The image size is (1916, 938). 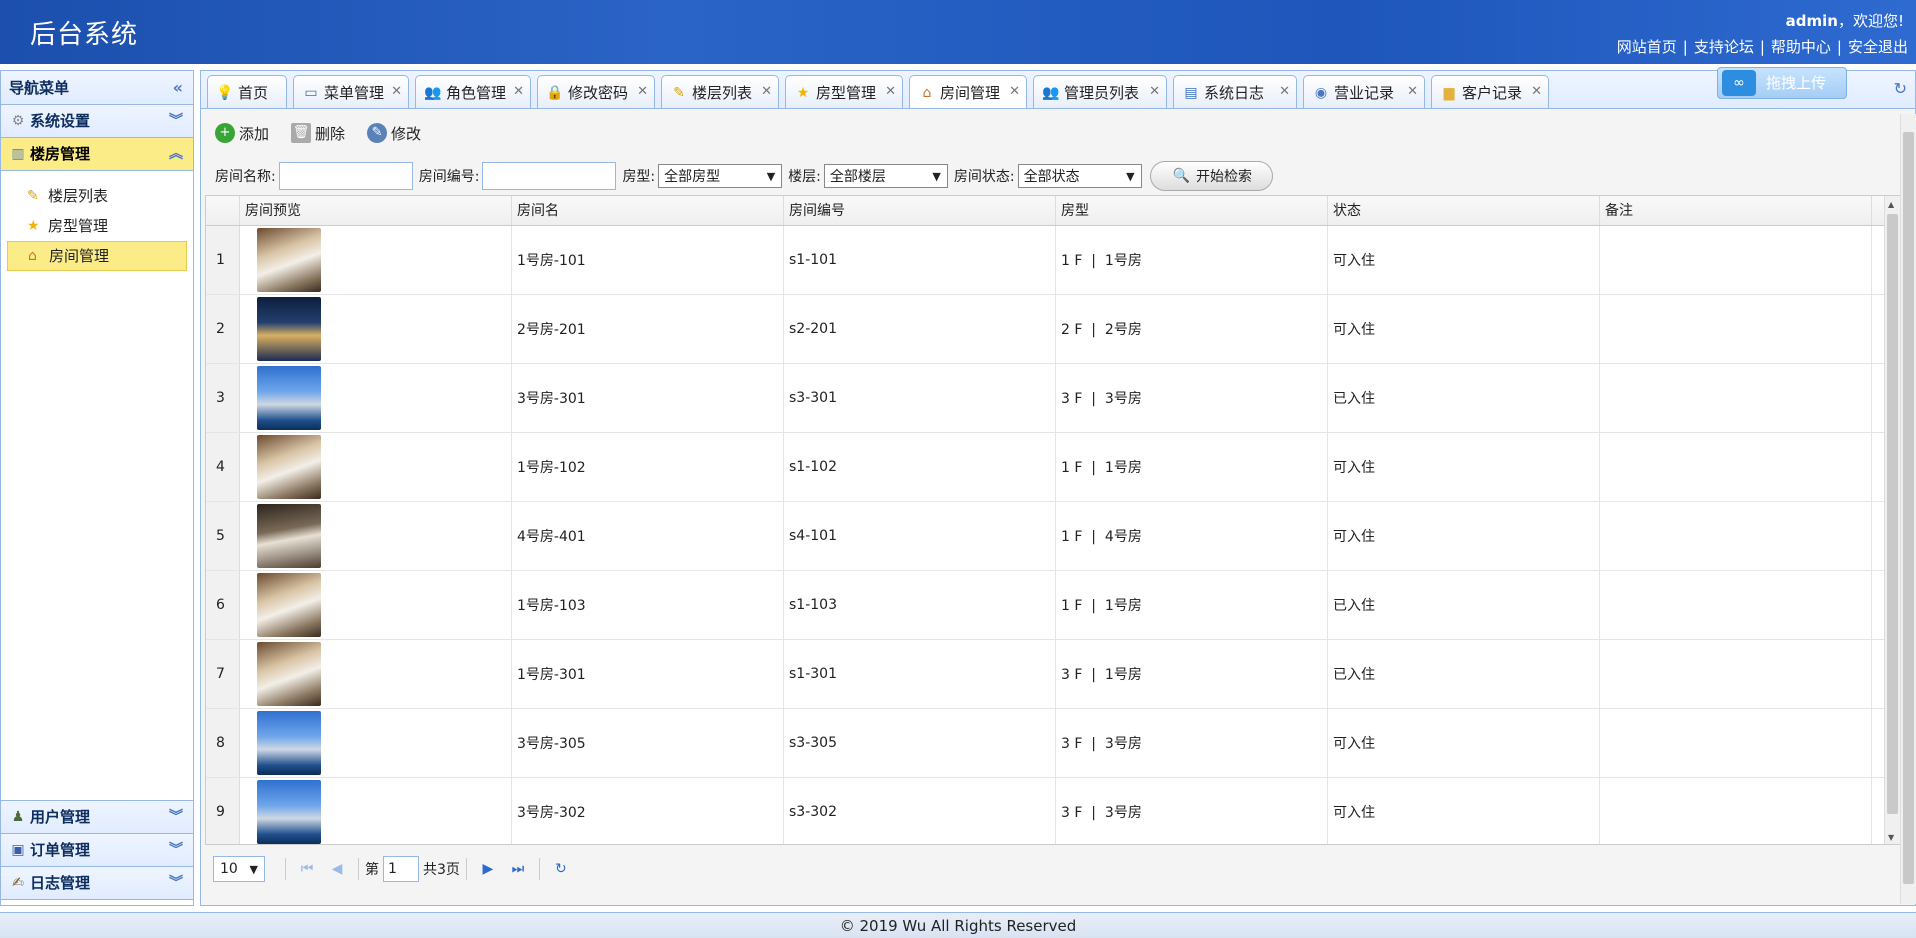 What do you see at coordinates (1211, 176) in the screenshot?
I see `search-button: 🔍 开始检索` at bounding box center [1211, 176].